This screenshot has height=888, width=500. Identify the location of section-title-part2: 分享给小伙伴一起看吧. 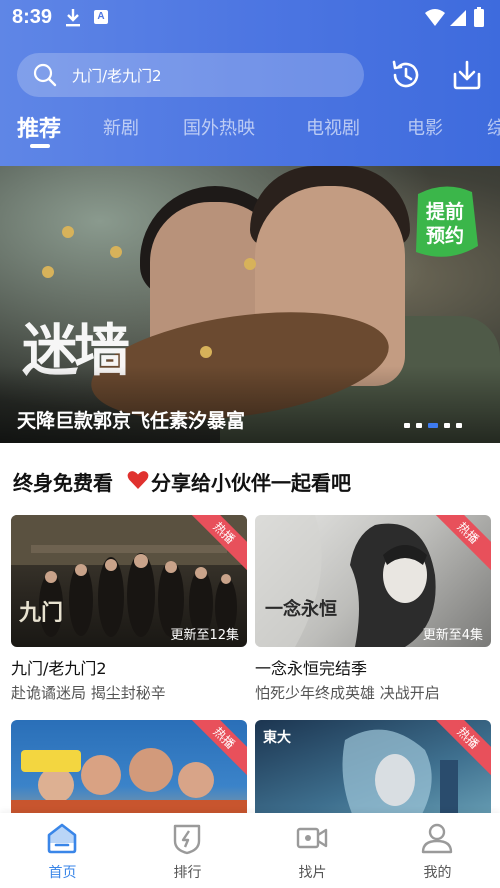
(251, 483).